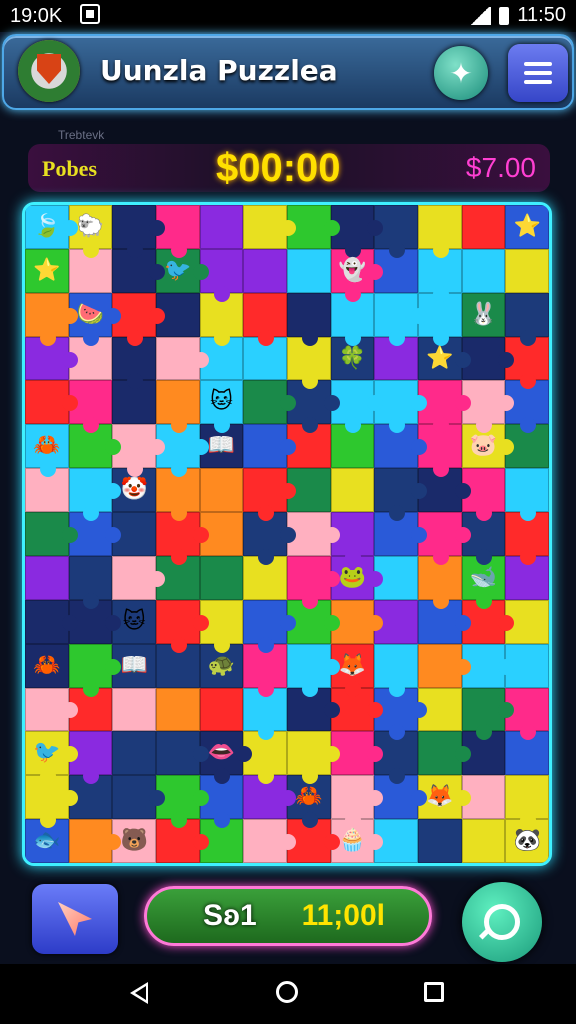 The image size is (576, 1024). Describe the element at coordinates (538, 82) in the screenshot. I see `menu-line` at that location.